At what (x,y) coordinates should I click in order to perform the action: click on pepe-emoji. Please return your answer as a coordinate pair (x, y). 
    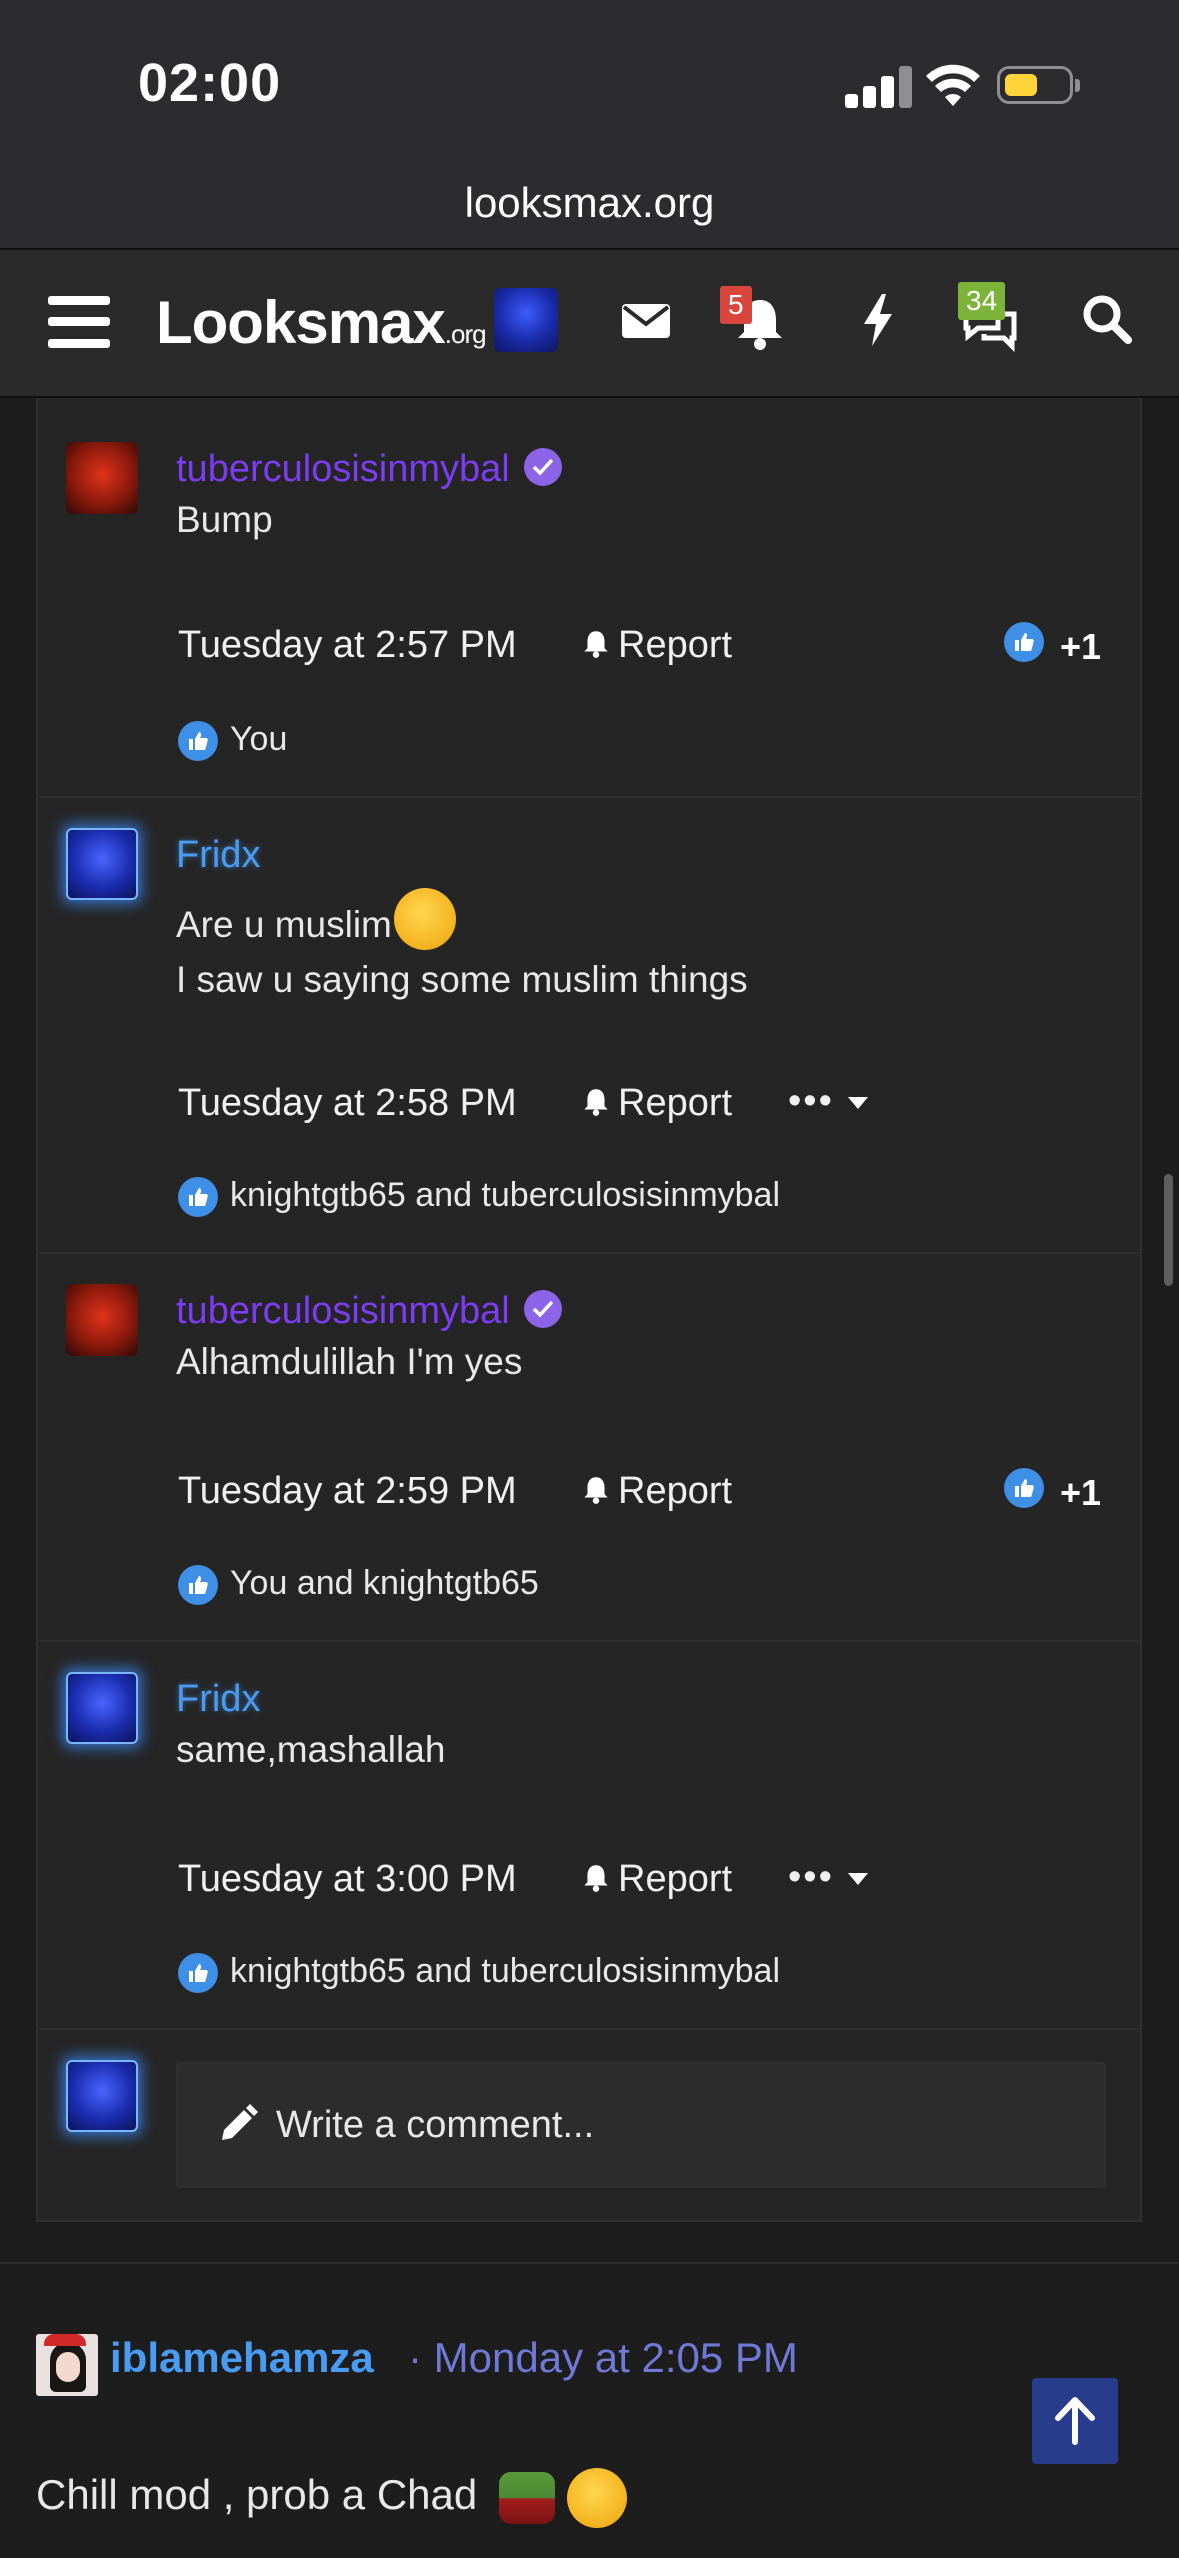
    Looking at the image, I should click on (526, 2498).